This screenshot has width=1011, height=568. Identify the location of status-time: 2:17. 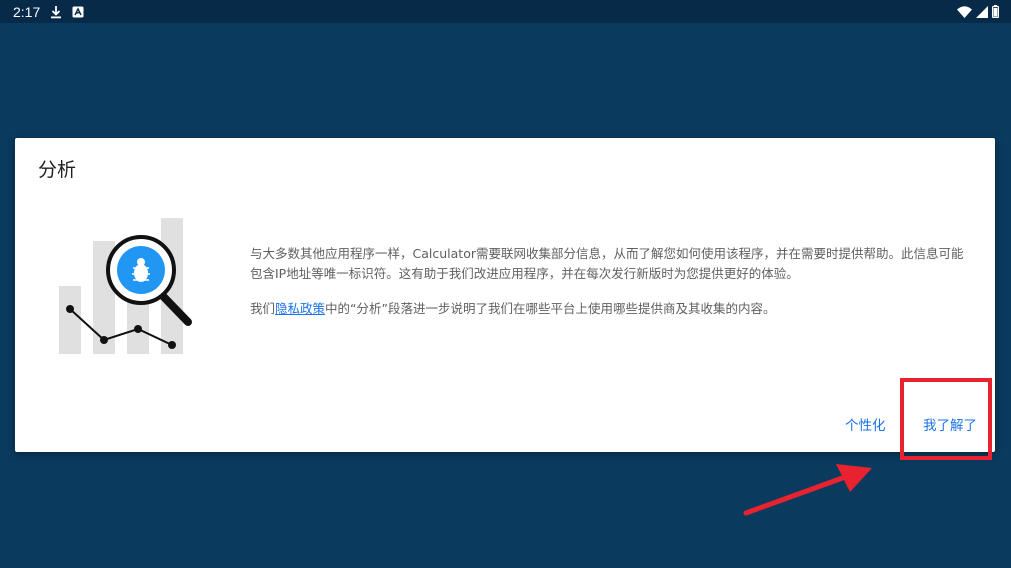
(27, 11).